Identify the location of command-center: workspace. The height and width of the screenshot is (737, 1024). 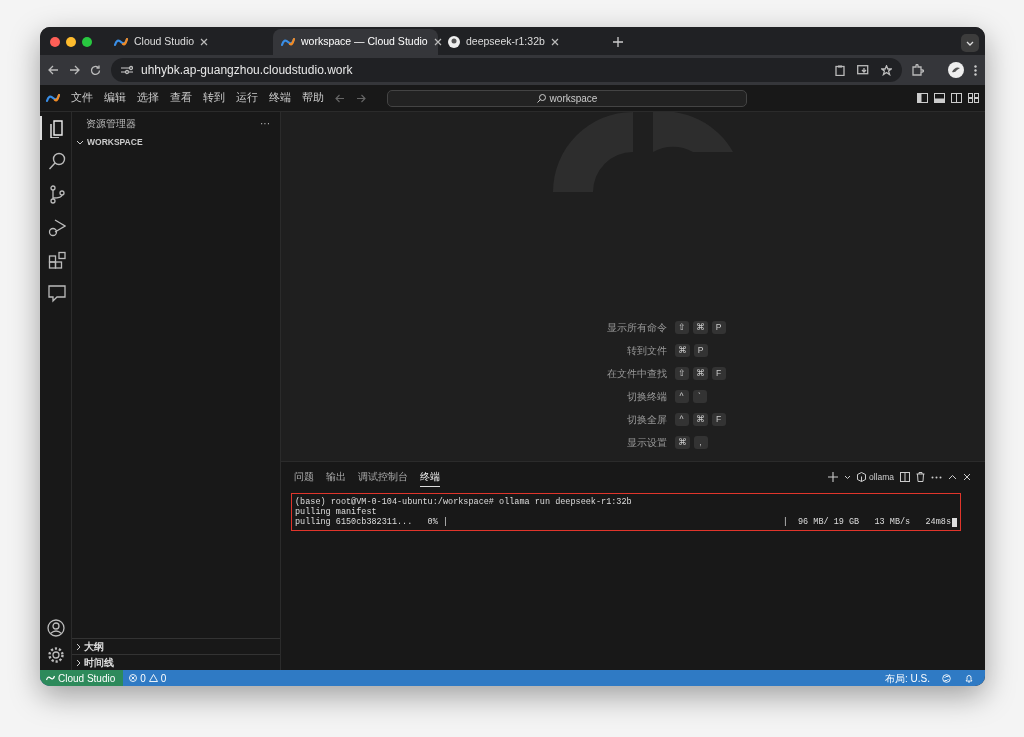
(567, 98).